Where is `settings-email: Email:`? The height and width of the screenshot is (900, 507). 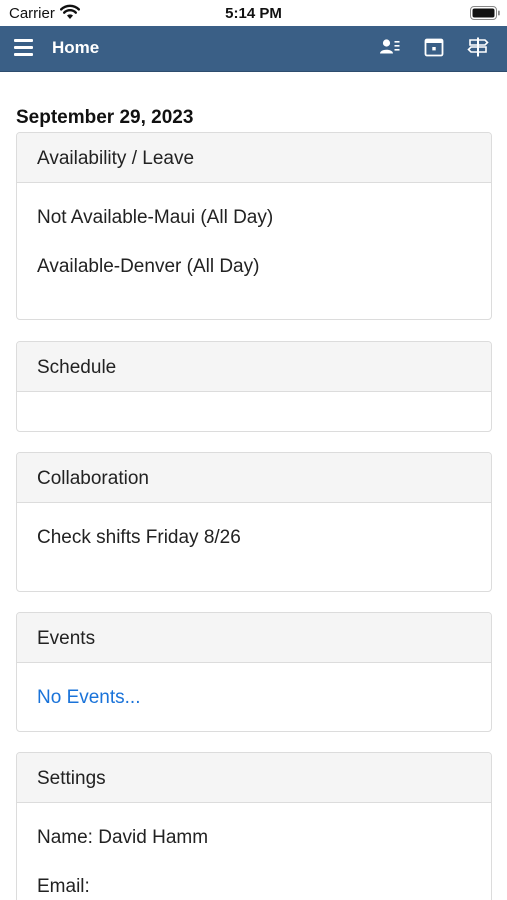
settings-email: Email: is located at coordinates (63, 886).